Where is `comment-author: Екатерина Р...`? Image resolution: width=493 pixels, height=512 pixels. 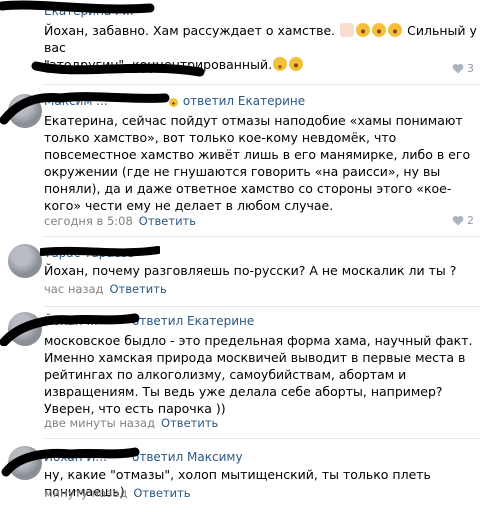
comment-author: Екатерина Р... is located at coordinates (89, 11).